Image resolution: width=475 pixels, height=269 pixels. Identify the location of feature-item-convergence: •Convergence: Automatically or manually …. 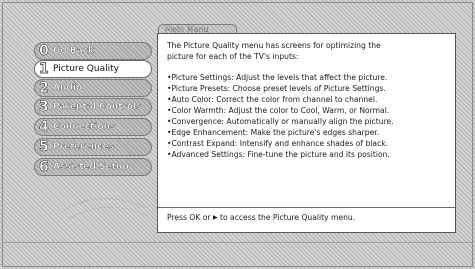
(280, 122).